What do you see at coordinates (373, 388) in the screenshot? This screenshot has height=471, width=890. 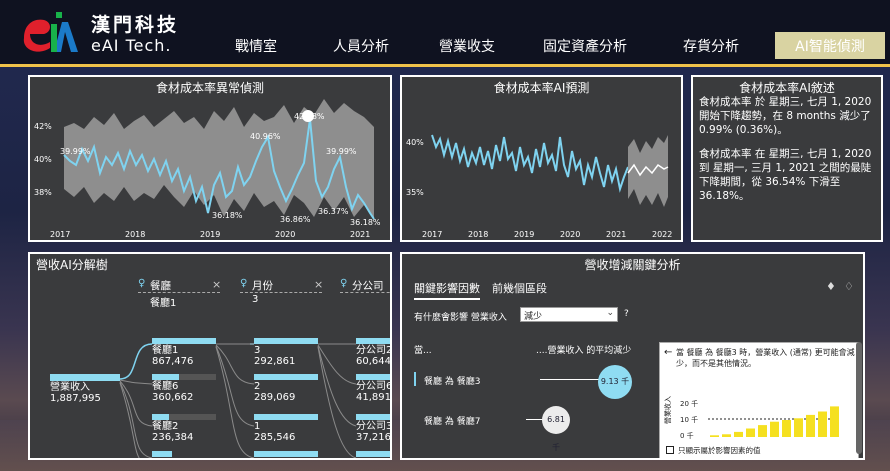 I see `decomp-node: 分公司6 41,891` at bounding box center [373, 388].